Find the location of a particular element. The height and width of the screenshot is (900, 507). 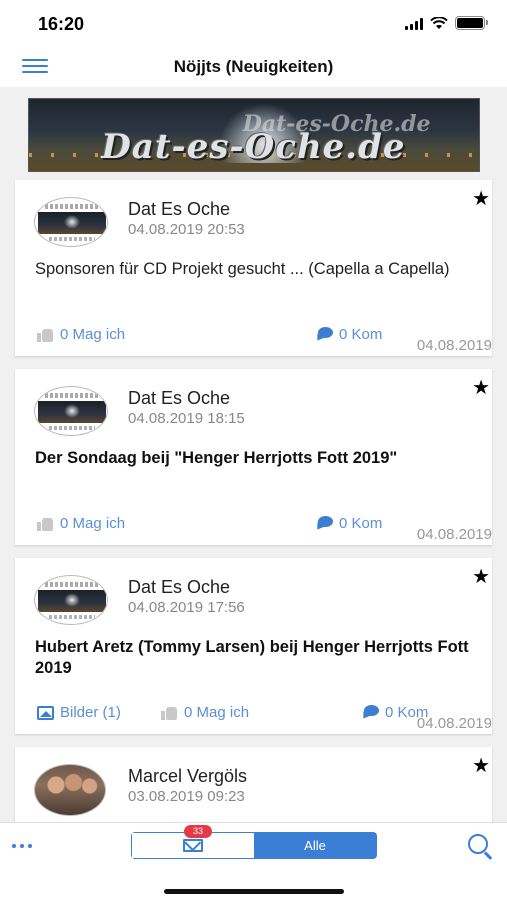

status-icons is located at coordinates (446, 23).